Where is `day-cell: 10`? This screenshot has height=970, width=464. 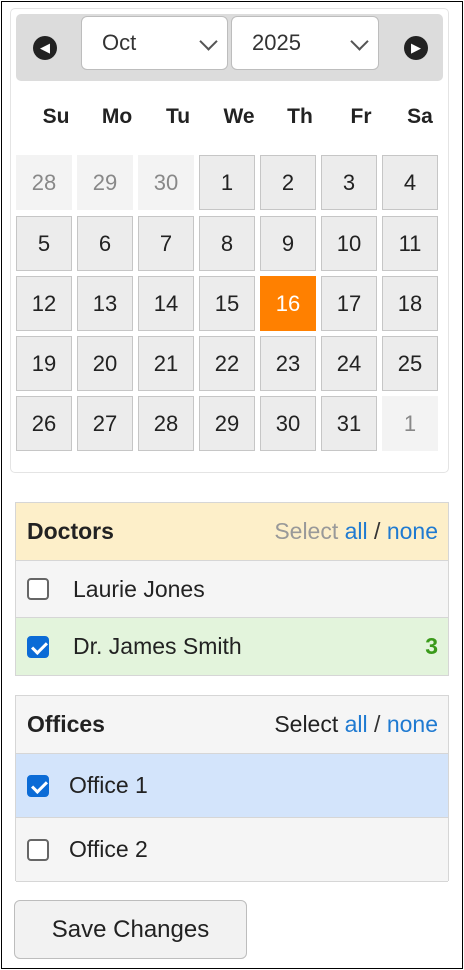 day-cell: 10 is located at coordinates (349, 243).